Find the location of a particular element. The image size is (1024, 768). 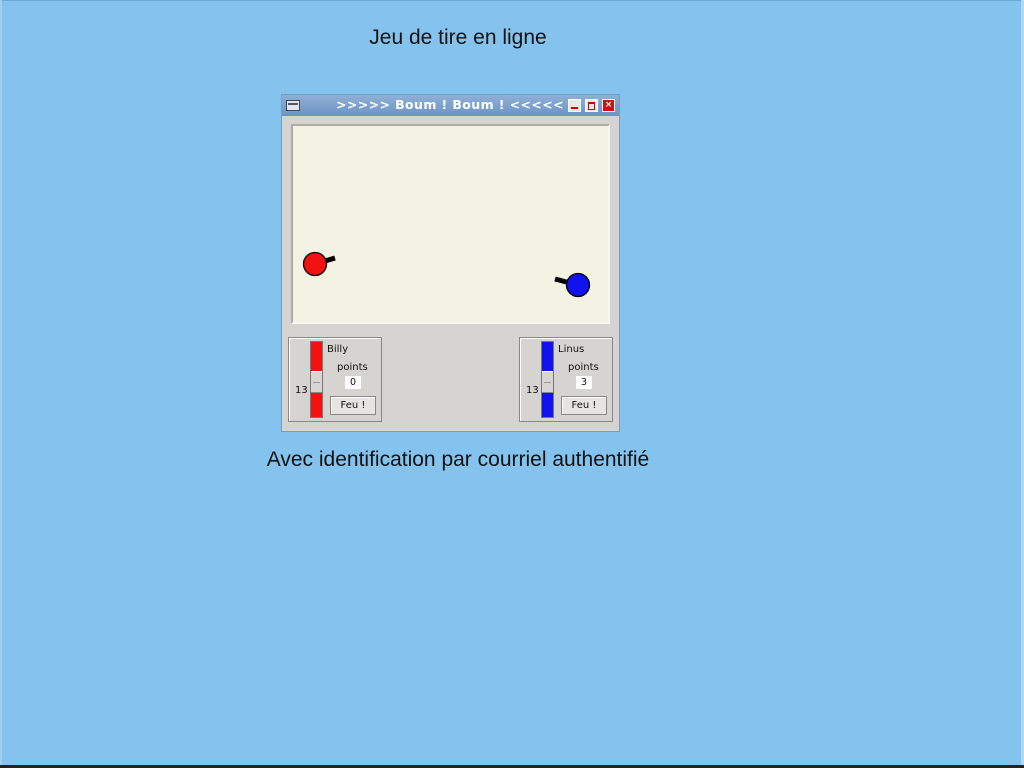

angle-slider-linus-thumb is located at coordinates (547, 382).